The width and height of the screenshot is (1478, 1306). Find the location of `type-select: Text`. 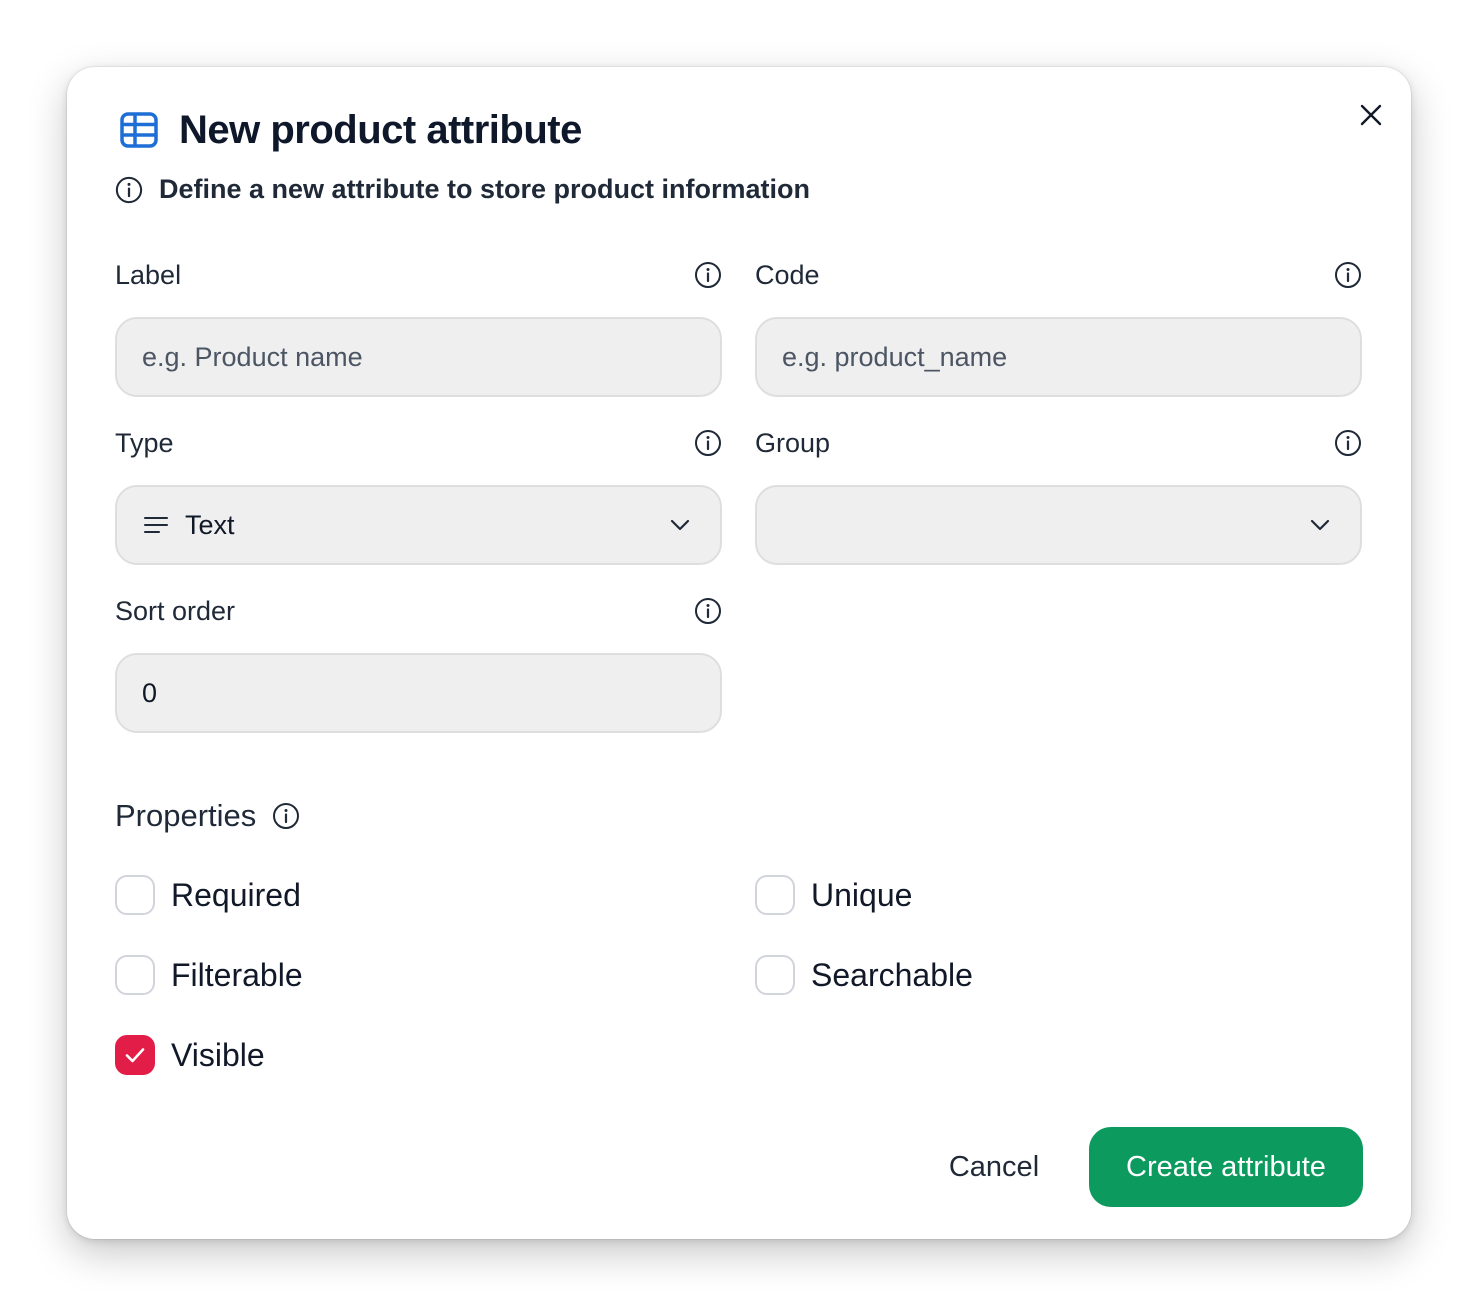

type-select: Text is located at coordinates (418, 525).